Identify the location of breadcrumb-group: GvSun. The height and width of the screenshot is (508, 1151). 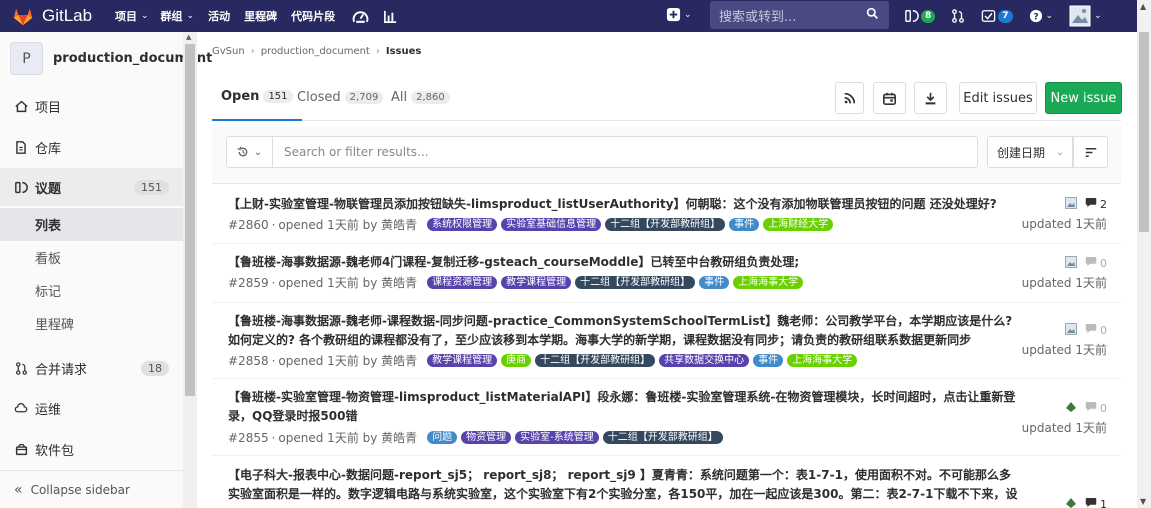
(228, 51).